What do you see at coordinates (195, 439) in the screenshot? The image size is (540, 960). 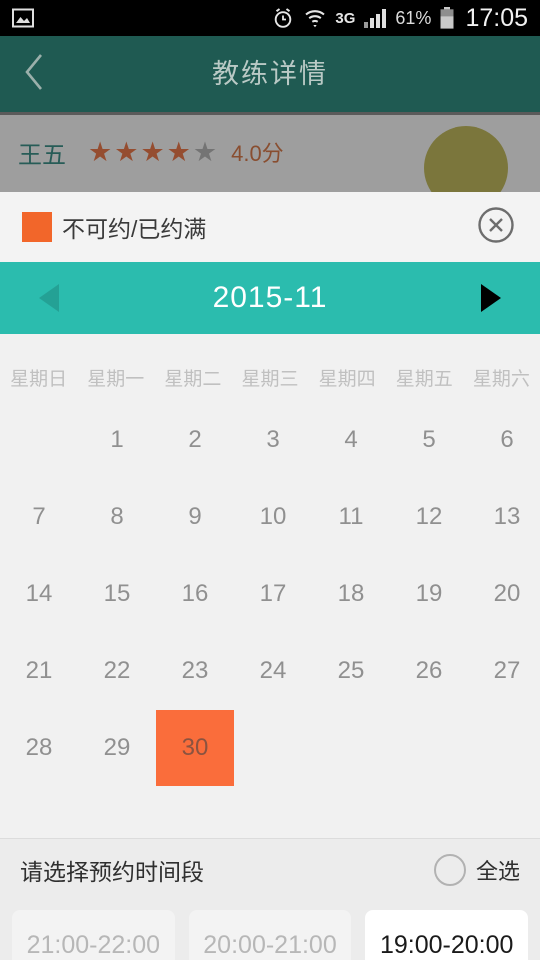 I see `calendar-day-cell: 2` at bounding box center [195, 439].